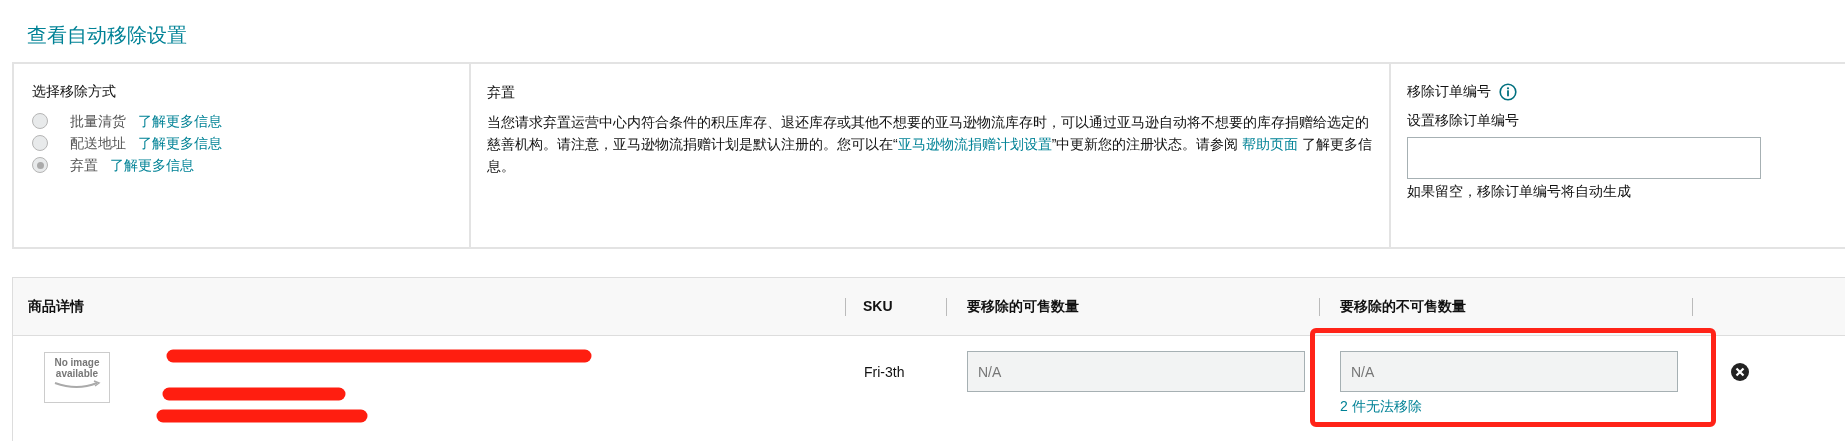 The width and height of the screenshot is (1845, 441). What do you see at coordinates (74, 91) in the screenshot?
I see `section-label: 选择移除方式` at bounding box center [74, 91].